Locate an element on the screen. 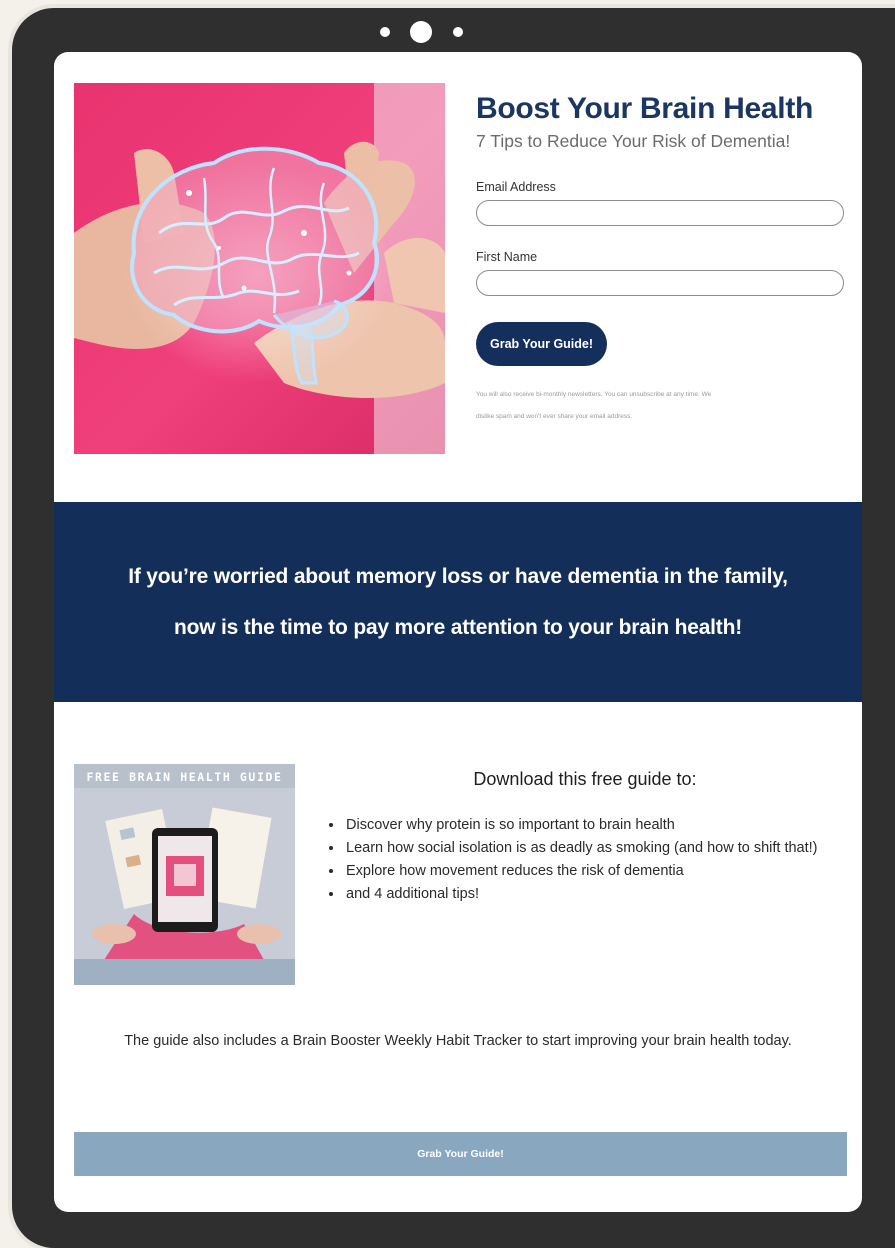 The image size is (895, 1248). download-heading: Download this free guide to: is located at coordinates (585, 779).